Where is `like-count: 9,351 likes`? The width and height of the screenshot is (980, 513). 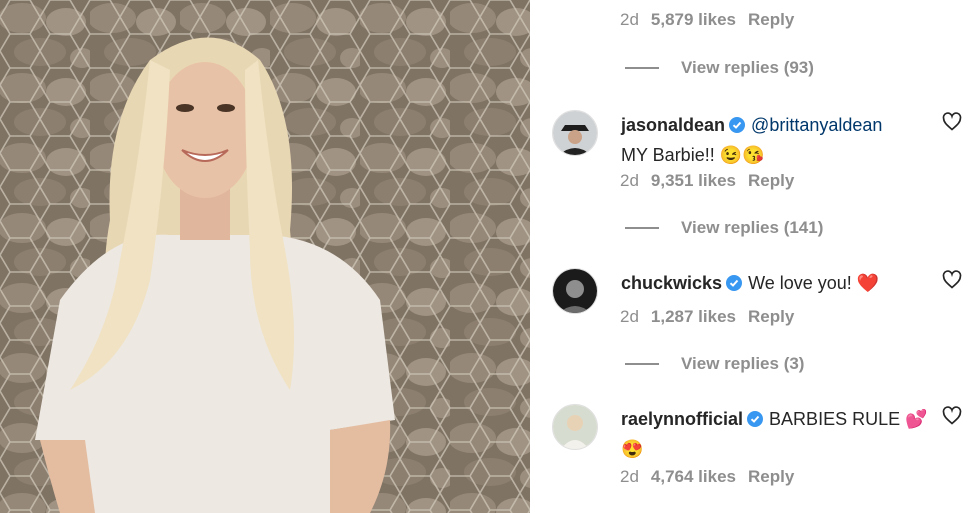 like-count: 9,351 likes is located at coordinates (693, 181).